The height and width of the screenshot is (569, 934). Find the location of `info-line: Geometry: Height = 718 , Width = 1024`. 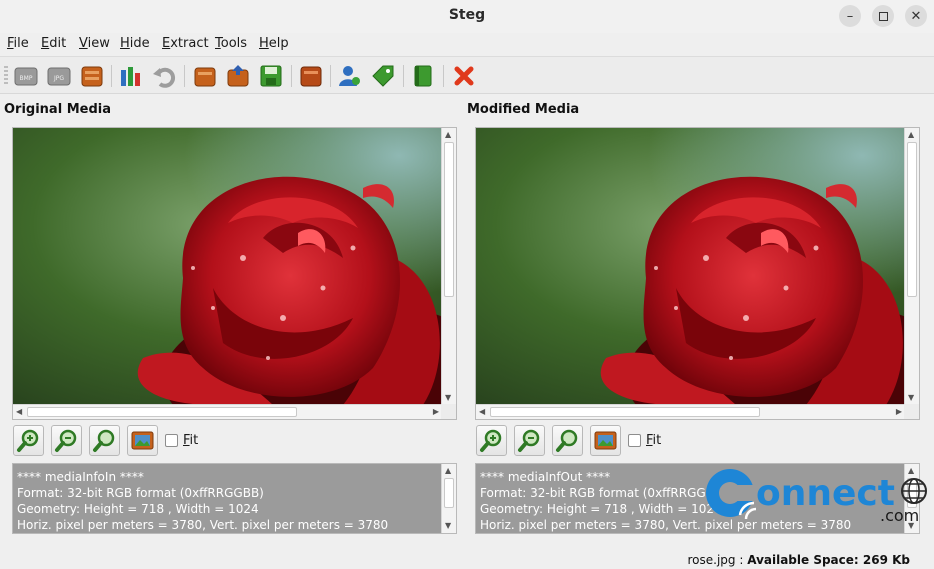

info-line: Geometry: Height = 718 , Width = 1024 is located at coordinates (601, 509).